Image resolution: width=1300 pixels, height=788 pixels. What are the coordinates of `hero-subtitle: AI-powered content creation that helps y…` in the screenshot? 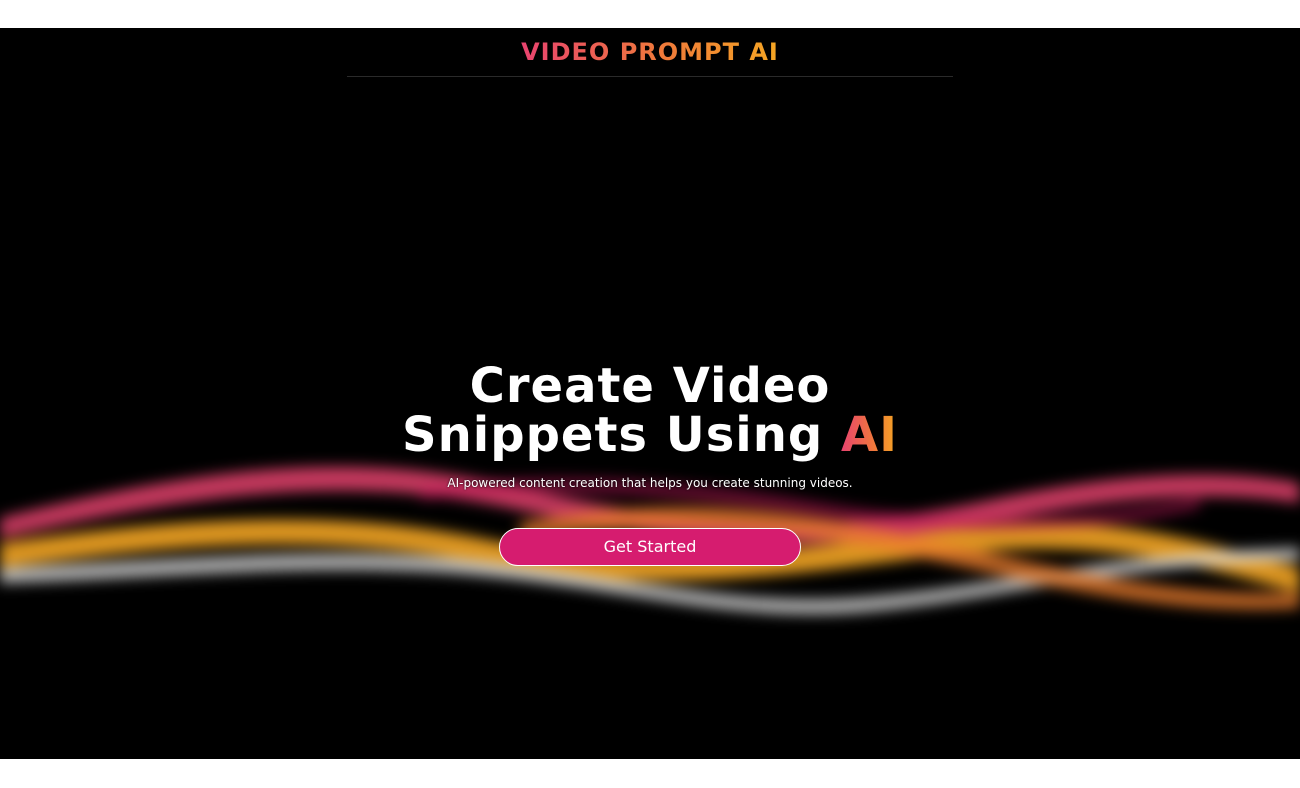 It's located at (650, 483).